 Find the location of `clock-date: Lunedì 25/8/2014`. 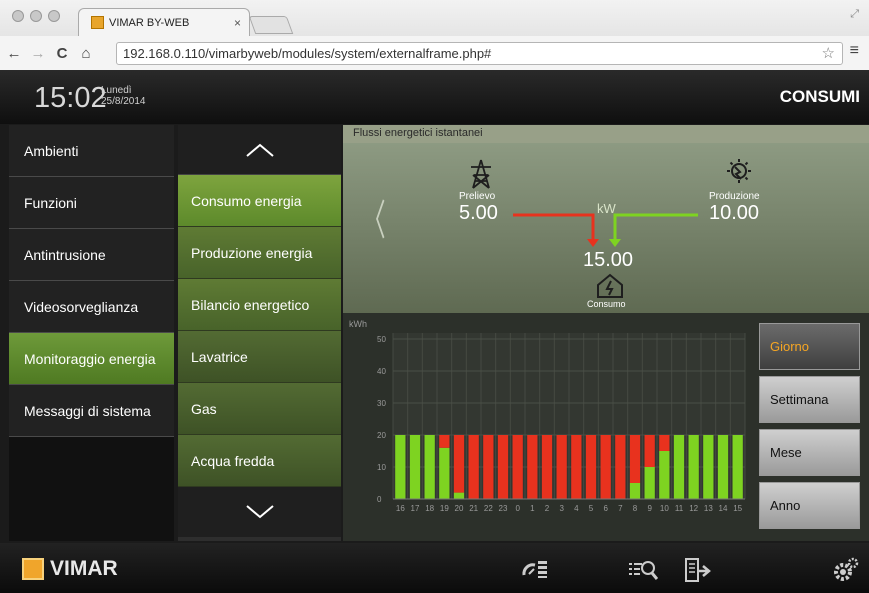

clock-date: Lunedì 25/8/2014 is located at coordinates (123, 96).